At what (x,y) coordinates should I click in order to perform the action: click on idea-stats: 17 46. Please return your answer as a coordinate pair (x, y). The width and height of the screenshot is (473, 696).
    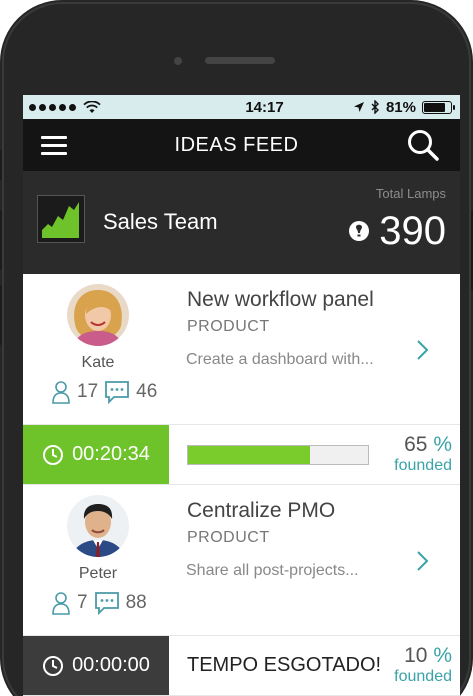
    Looking at the image, I should click on (104, 392).